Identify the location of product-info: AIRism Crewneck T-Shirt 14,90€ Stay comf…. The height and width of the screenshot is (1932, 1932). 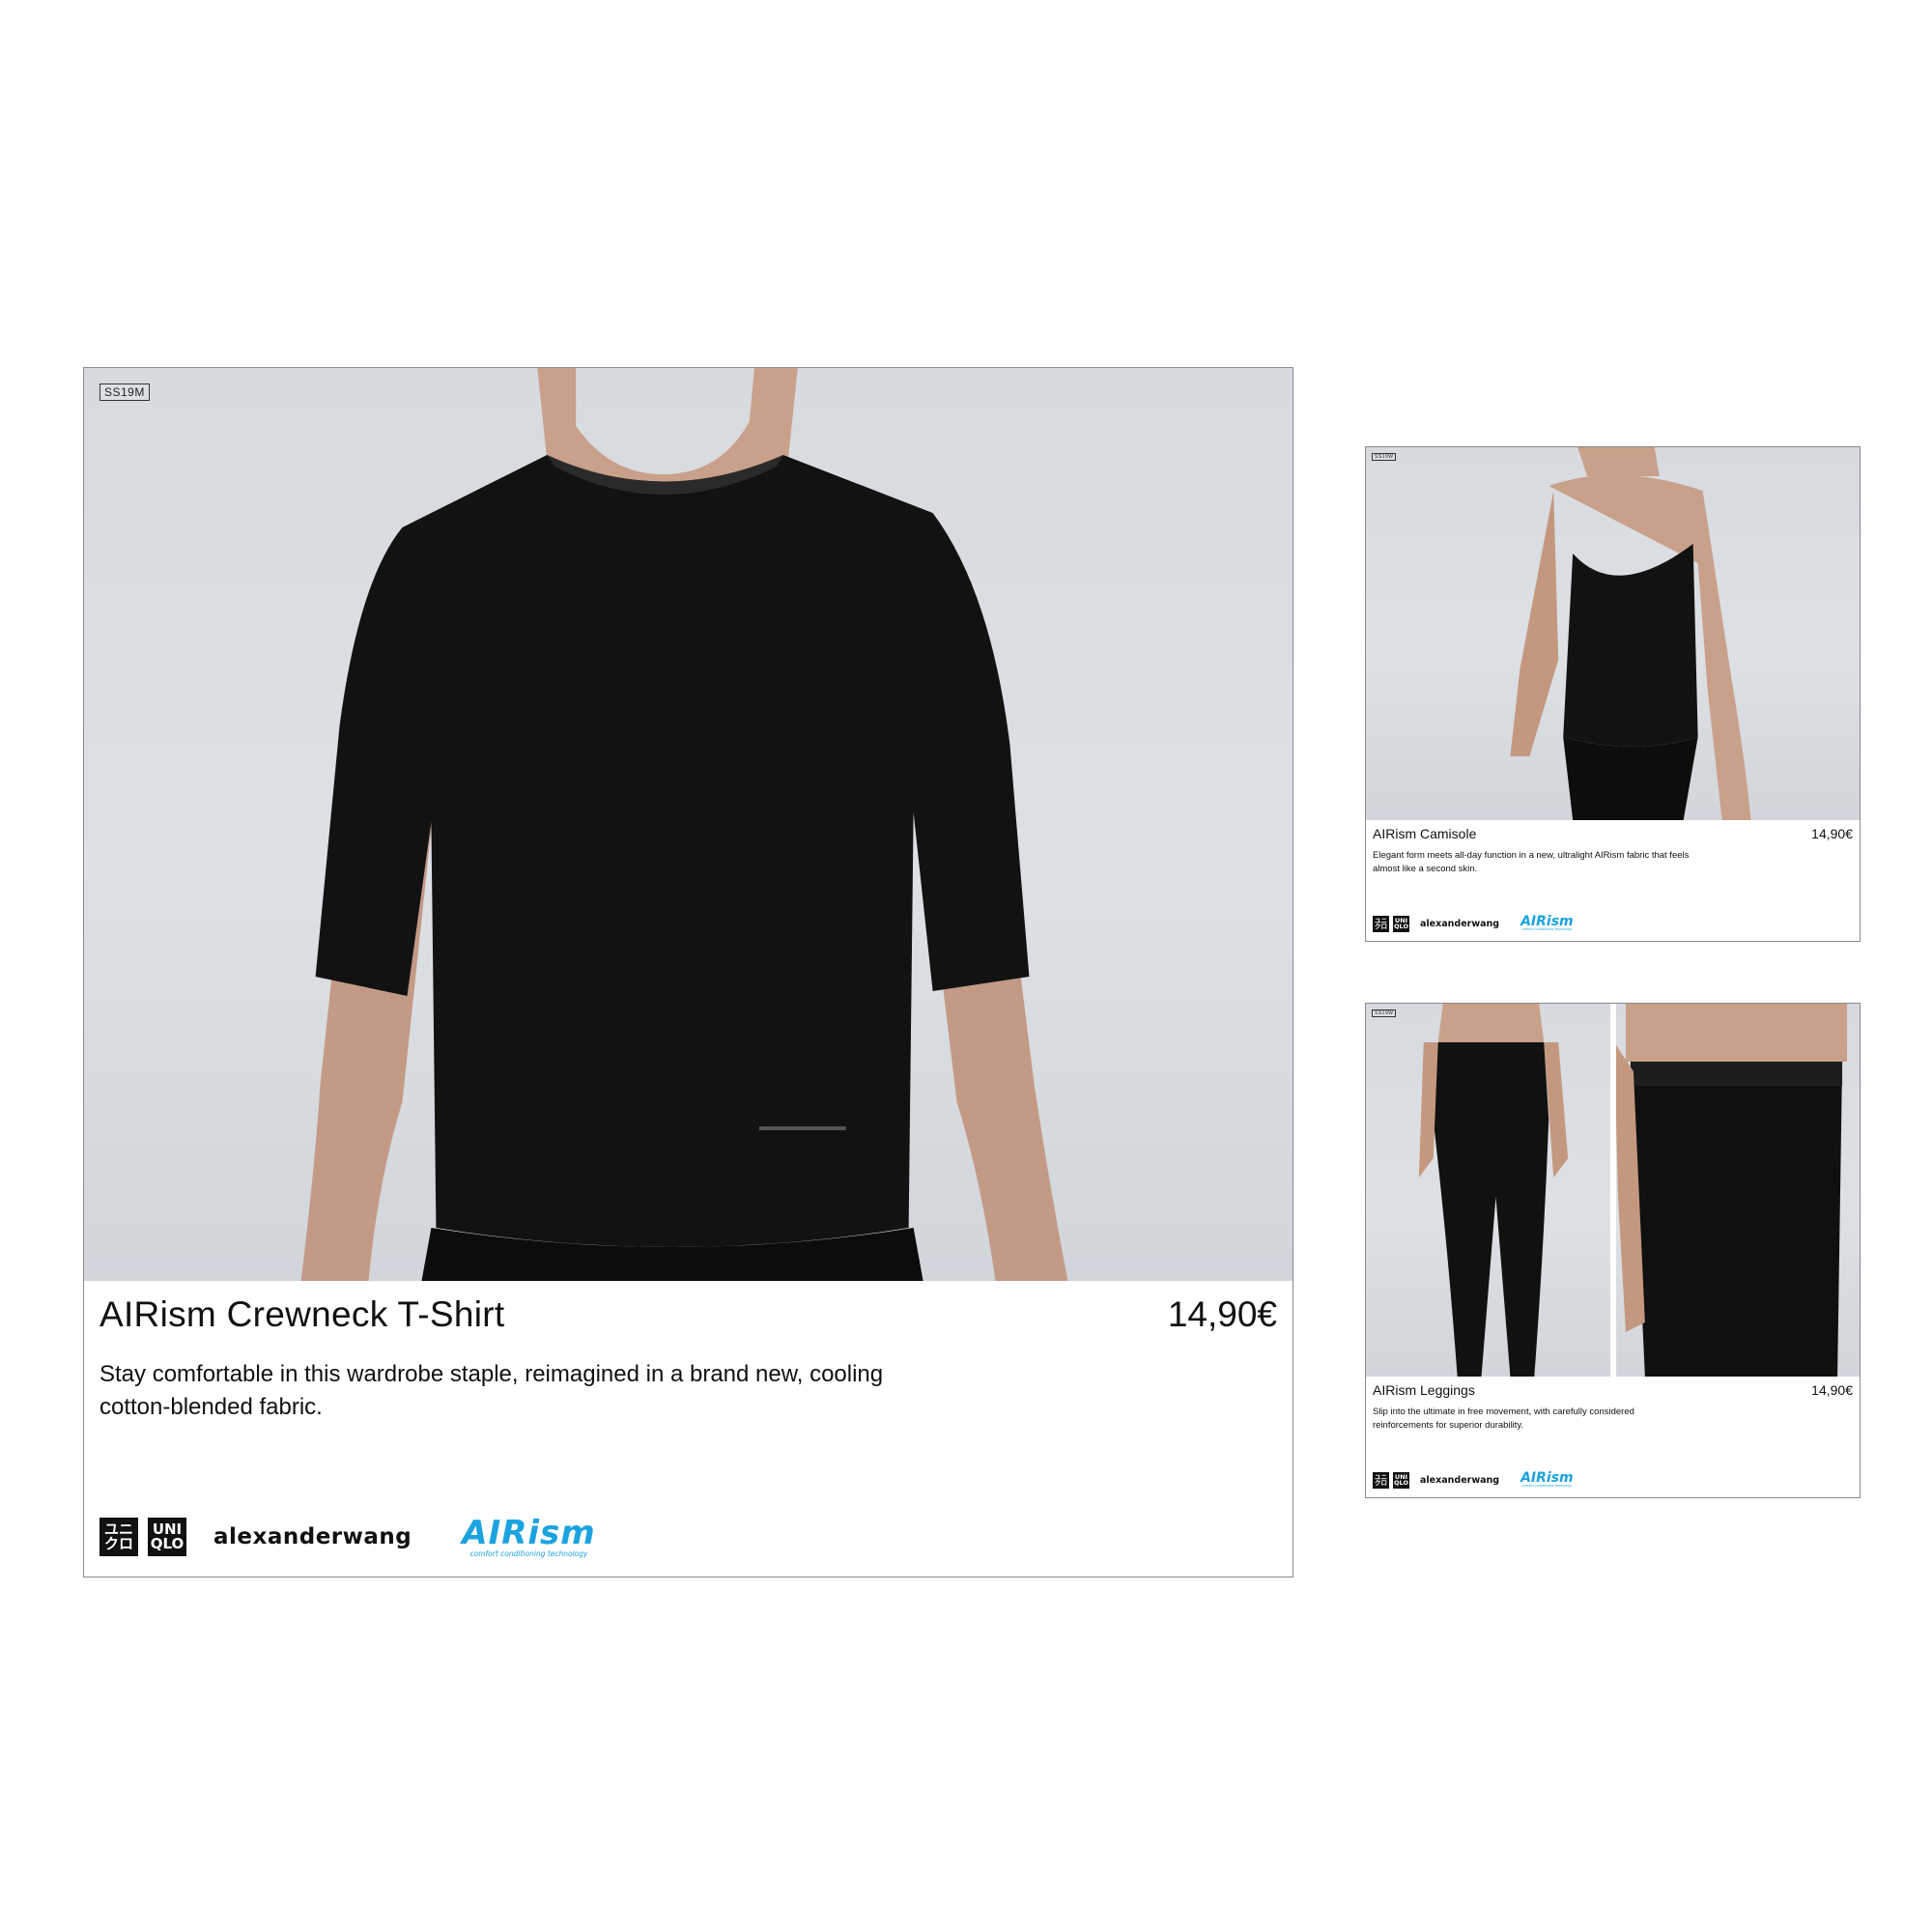
(688, 1429).